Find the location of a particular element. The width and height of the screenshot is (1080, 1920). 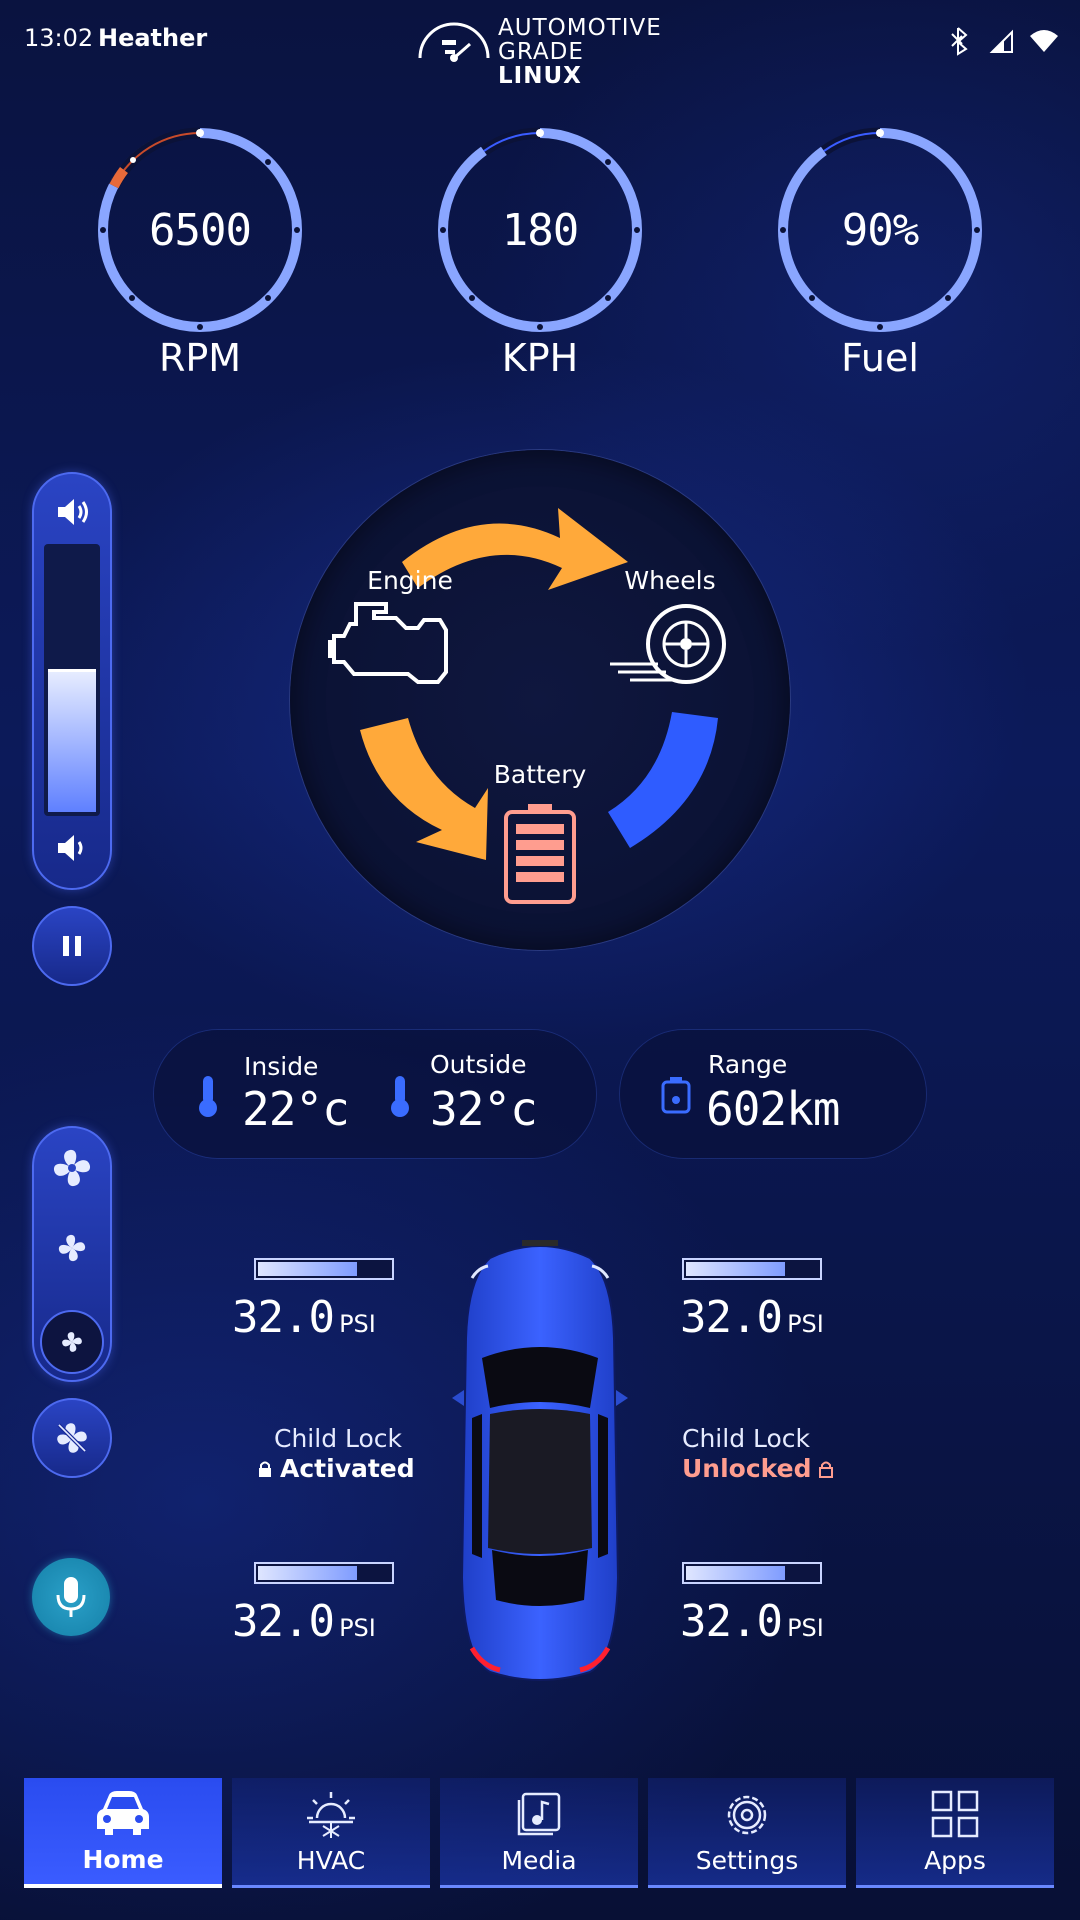

pause-button is located at coordinates (72, 946).